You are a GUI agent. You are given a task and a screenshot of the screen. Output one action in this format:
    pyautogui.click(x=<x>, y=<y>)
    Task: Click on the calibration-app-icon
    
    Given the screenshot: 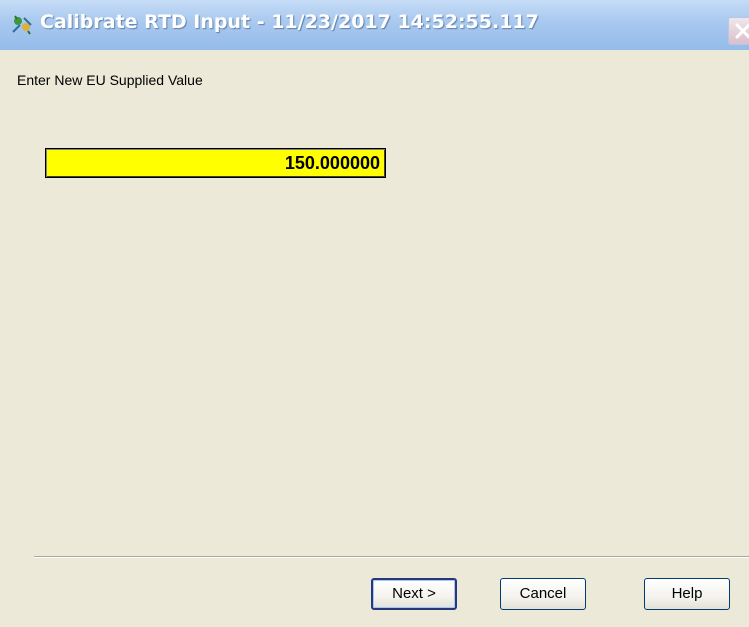 What is the action you would take?
    pyautogui.click(x=22, y=25)
    